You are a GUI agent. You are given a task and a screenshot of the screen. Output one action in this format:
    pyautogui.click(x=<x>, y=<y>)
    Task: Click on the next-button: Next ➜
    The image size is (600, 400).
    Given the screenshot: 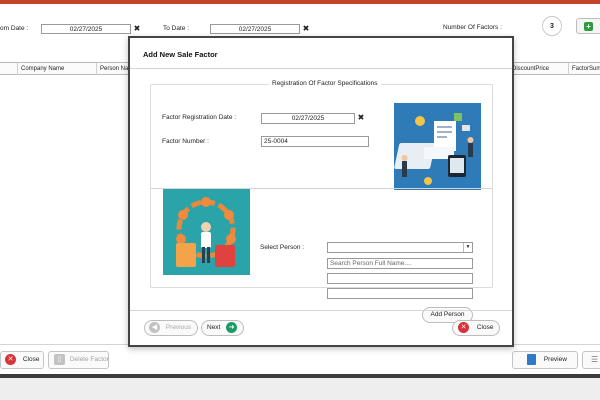 What is the action you would take?
    pyautogui.click(x=222, y=328)
    